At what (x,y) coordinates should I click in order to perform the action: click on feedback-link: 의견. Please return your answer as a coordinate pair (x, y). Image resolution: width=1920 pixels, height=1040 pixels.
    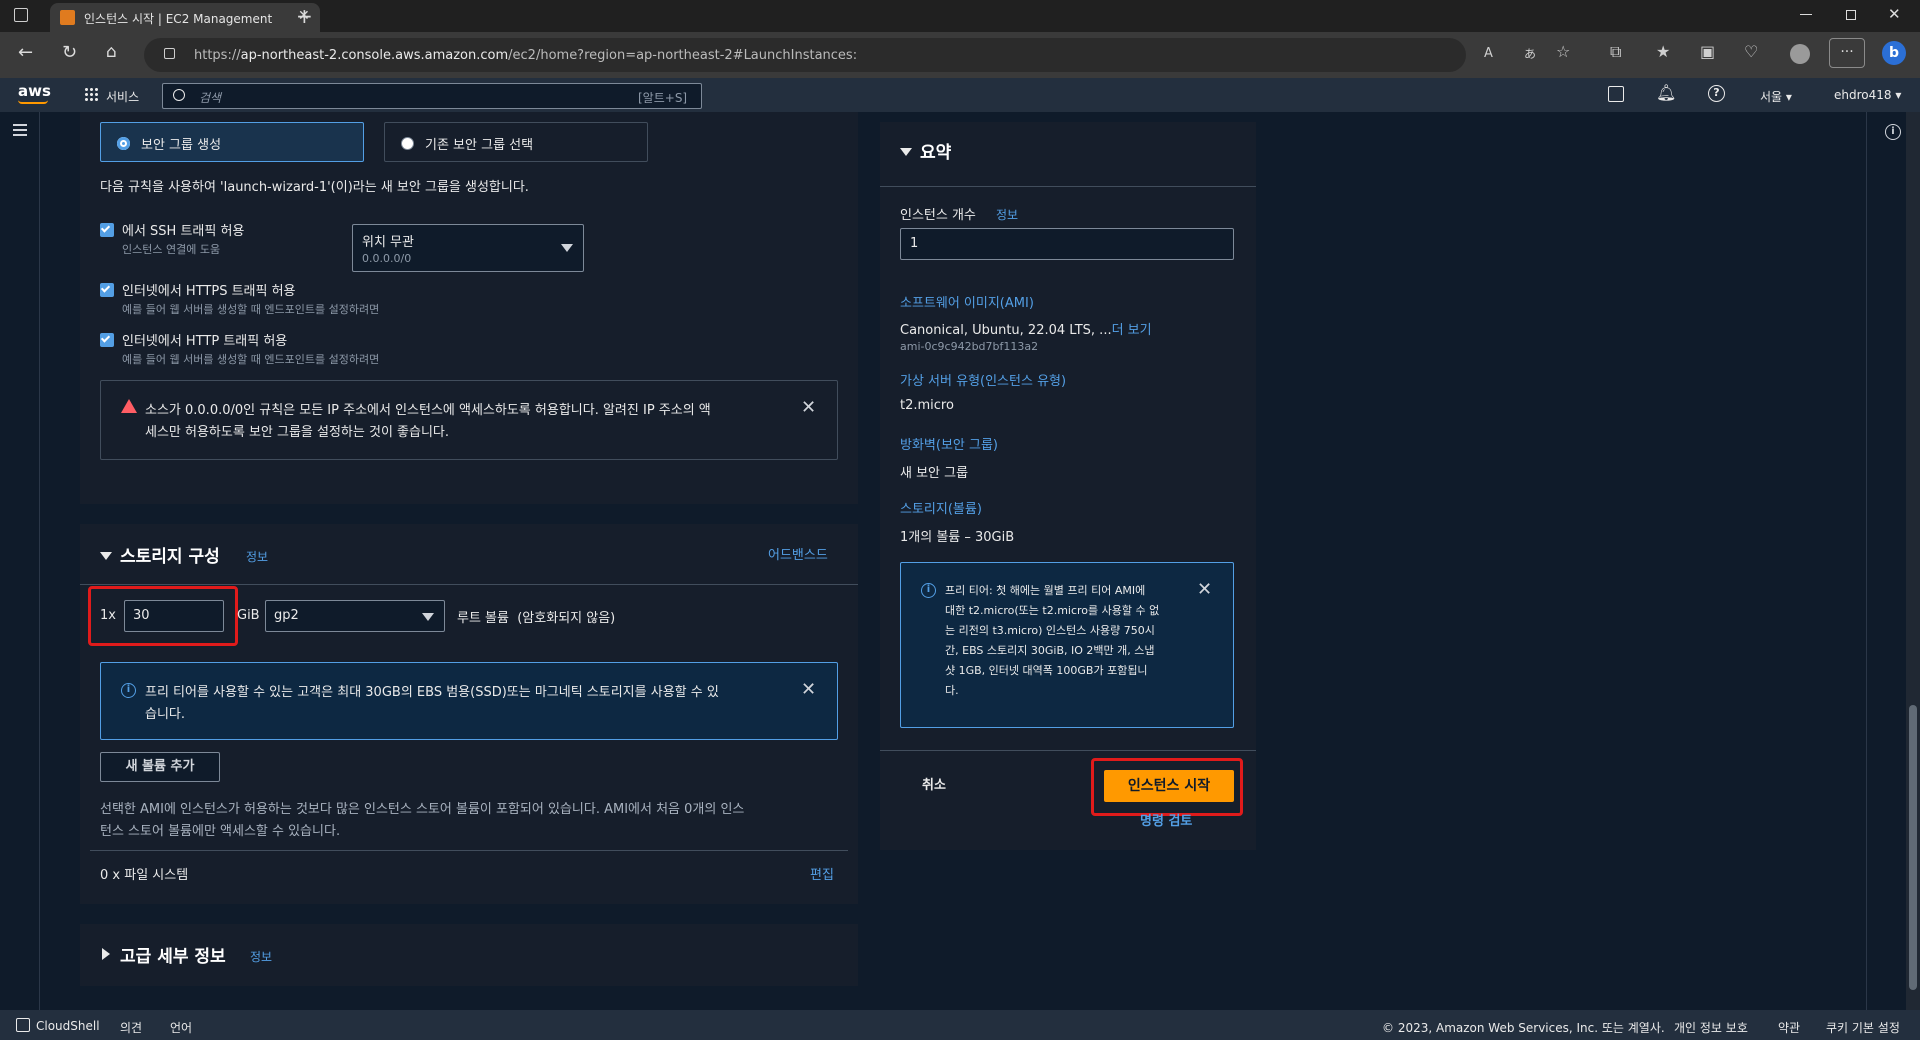
    Looking at the image, I should click on (131, 1027).